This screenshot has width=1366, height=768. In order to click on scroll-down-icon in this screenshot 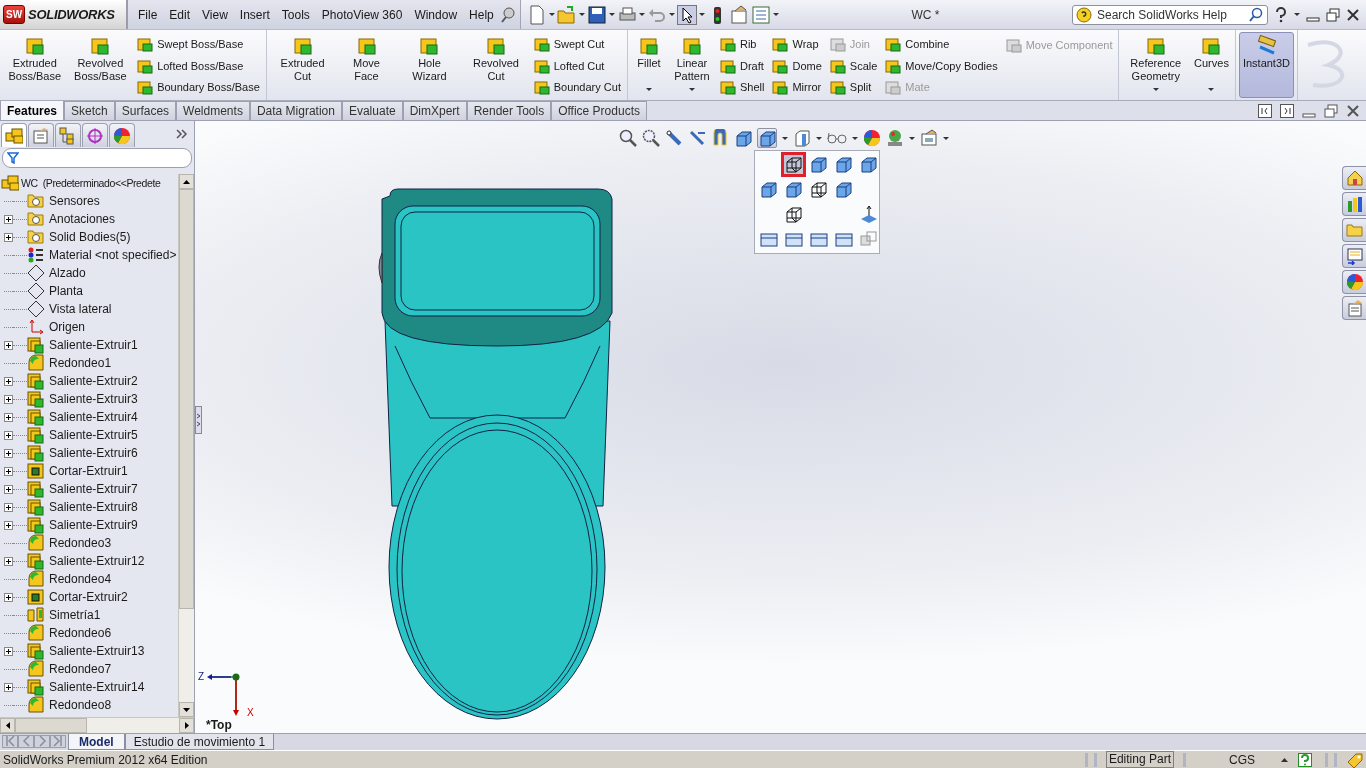, I will do `click(186, 709)`.